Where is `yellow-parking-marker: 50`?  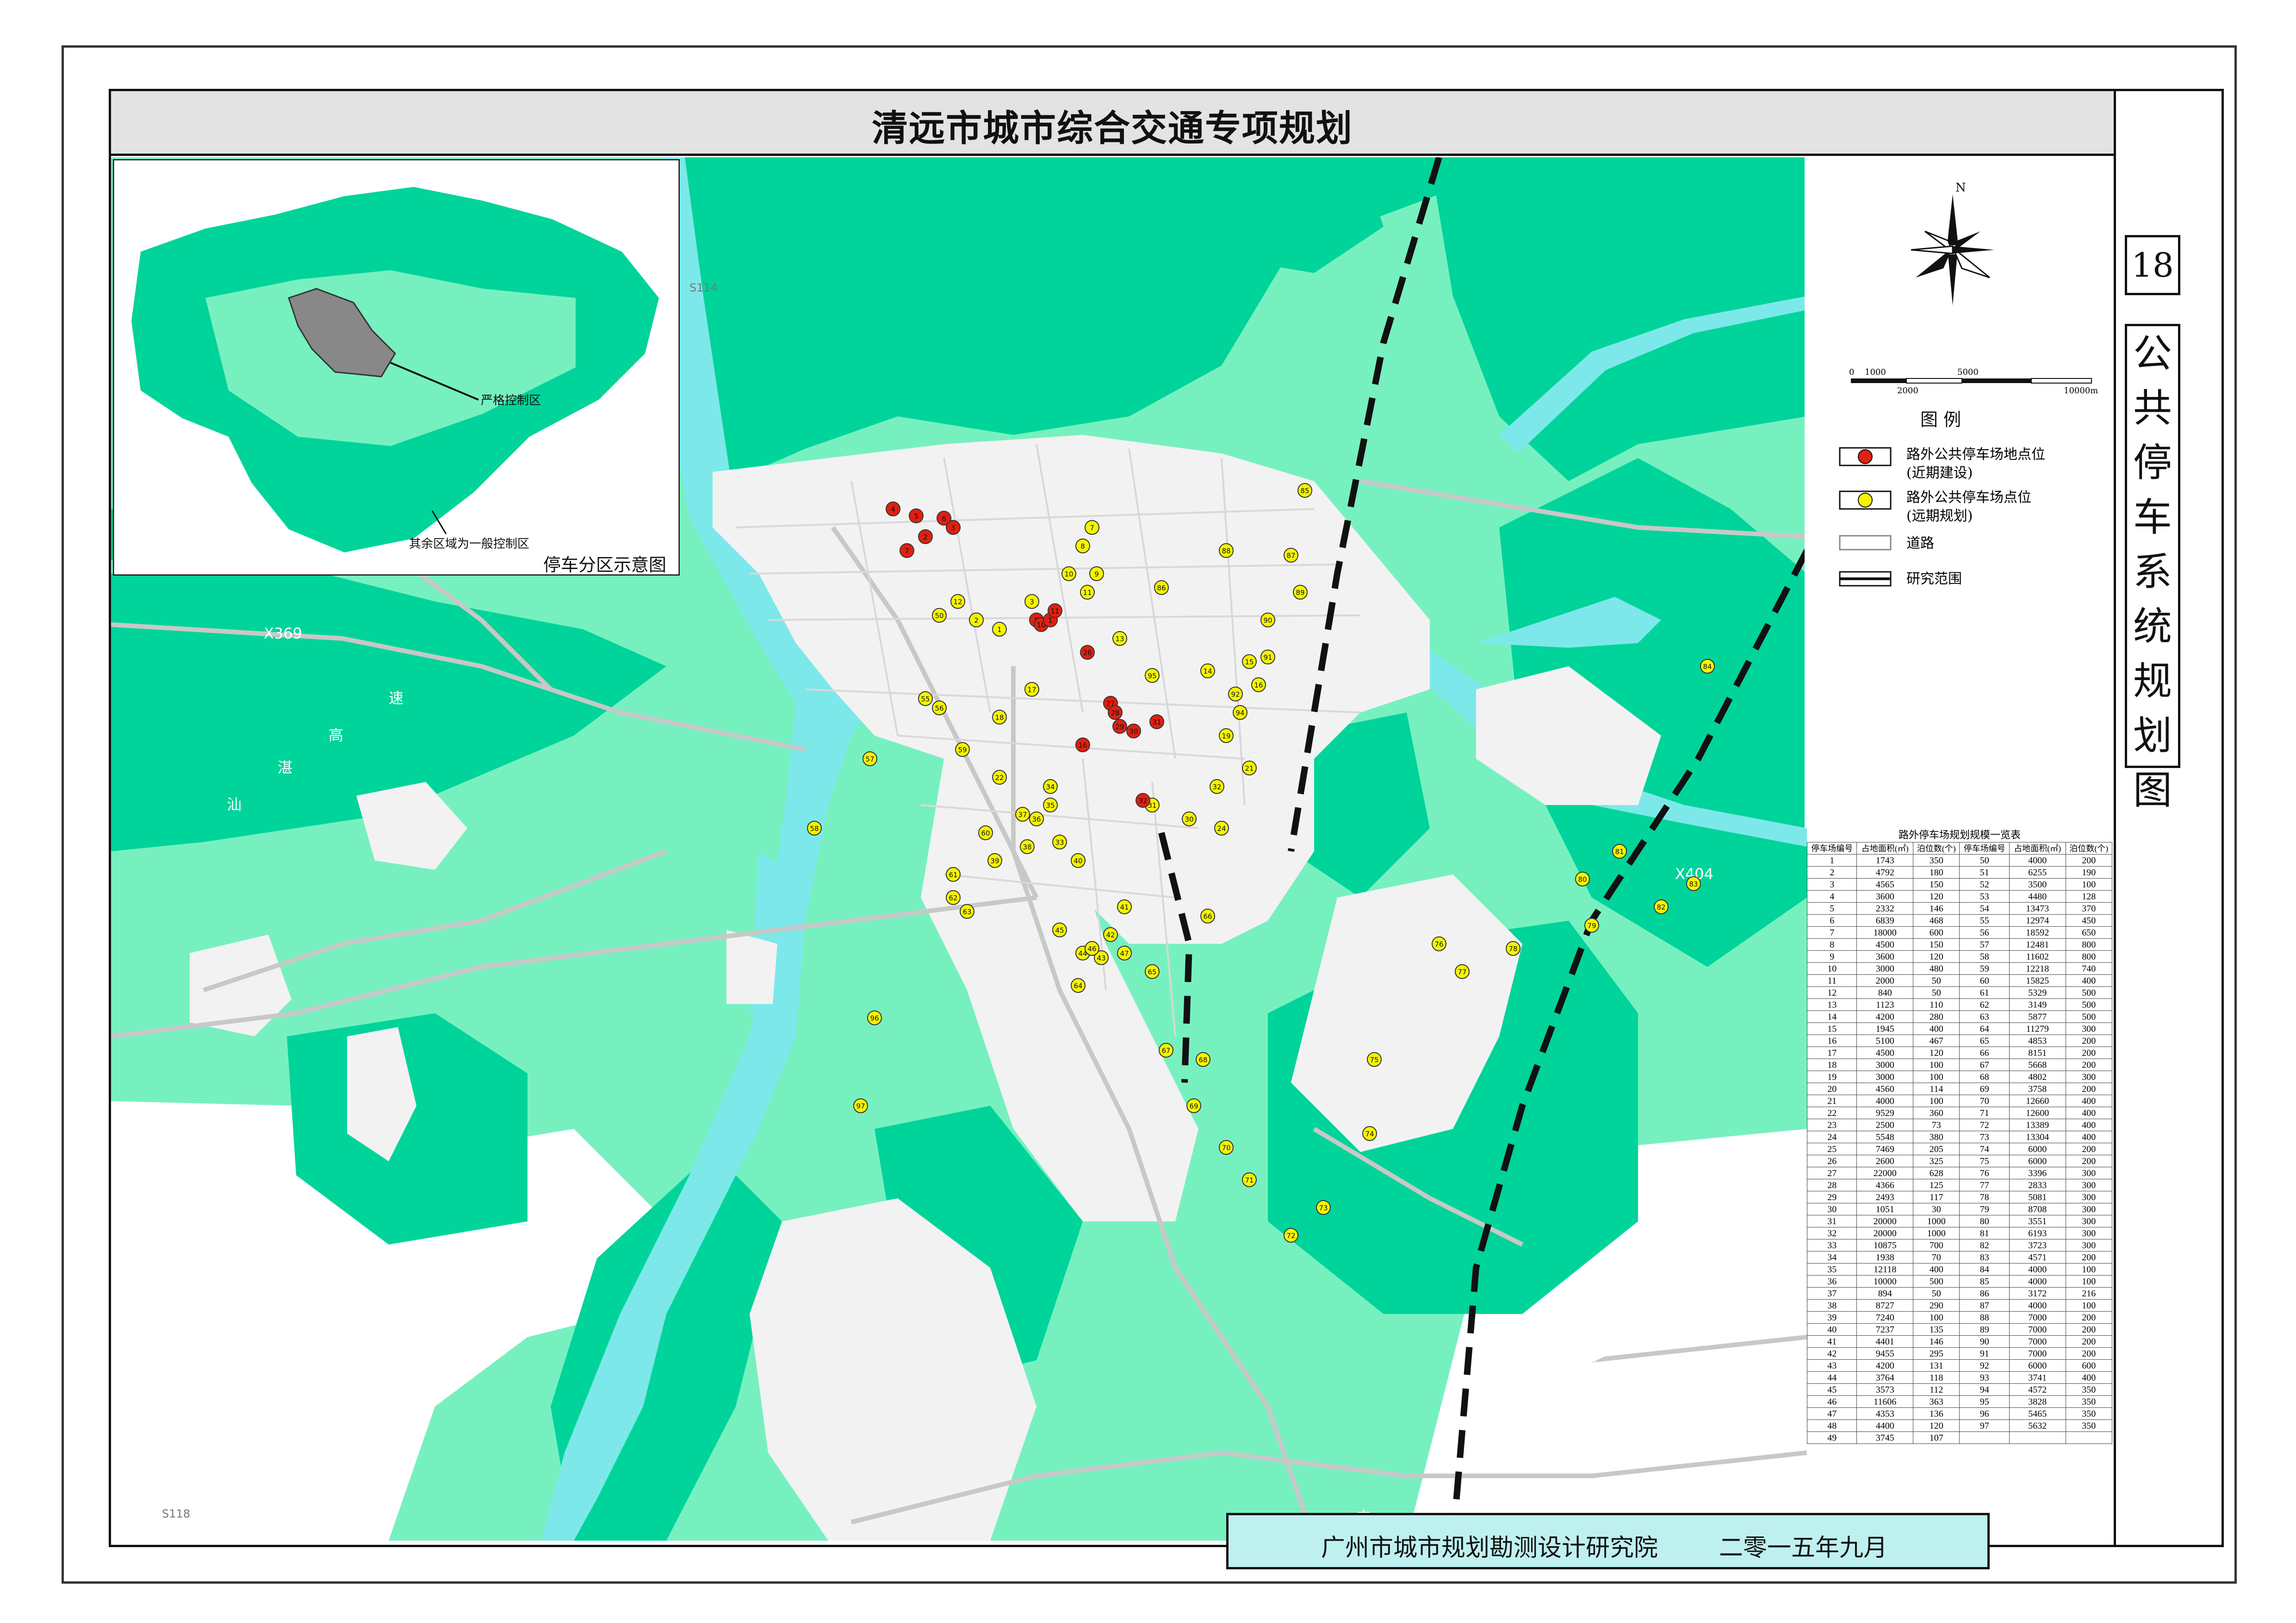 yellow-parking-marker: 50 is located at coordinates (940, 615).